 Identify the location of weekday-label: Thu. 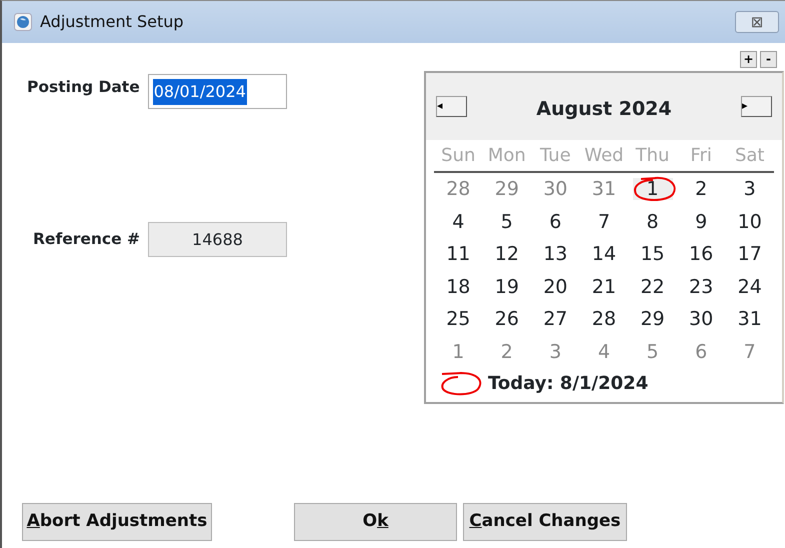
(652, 156).